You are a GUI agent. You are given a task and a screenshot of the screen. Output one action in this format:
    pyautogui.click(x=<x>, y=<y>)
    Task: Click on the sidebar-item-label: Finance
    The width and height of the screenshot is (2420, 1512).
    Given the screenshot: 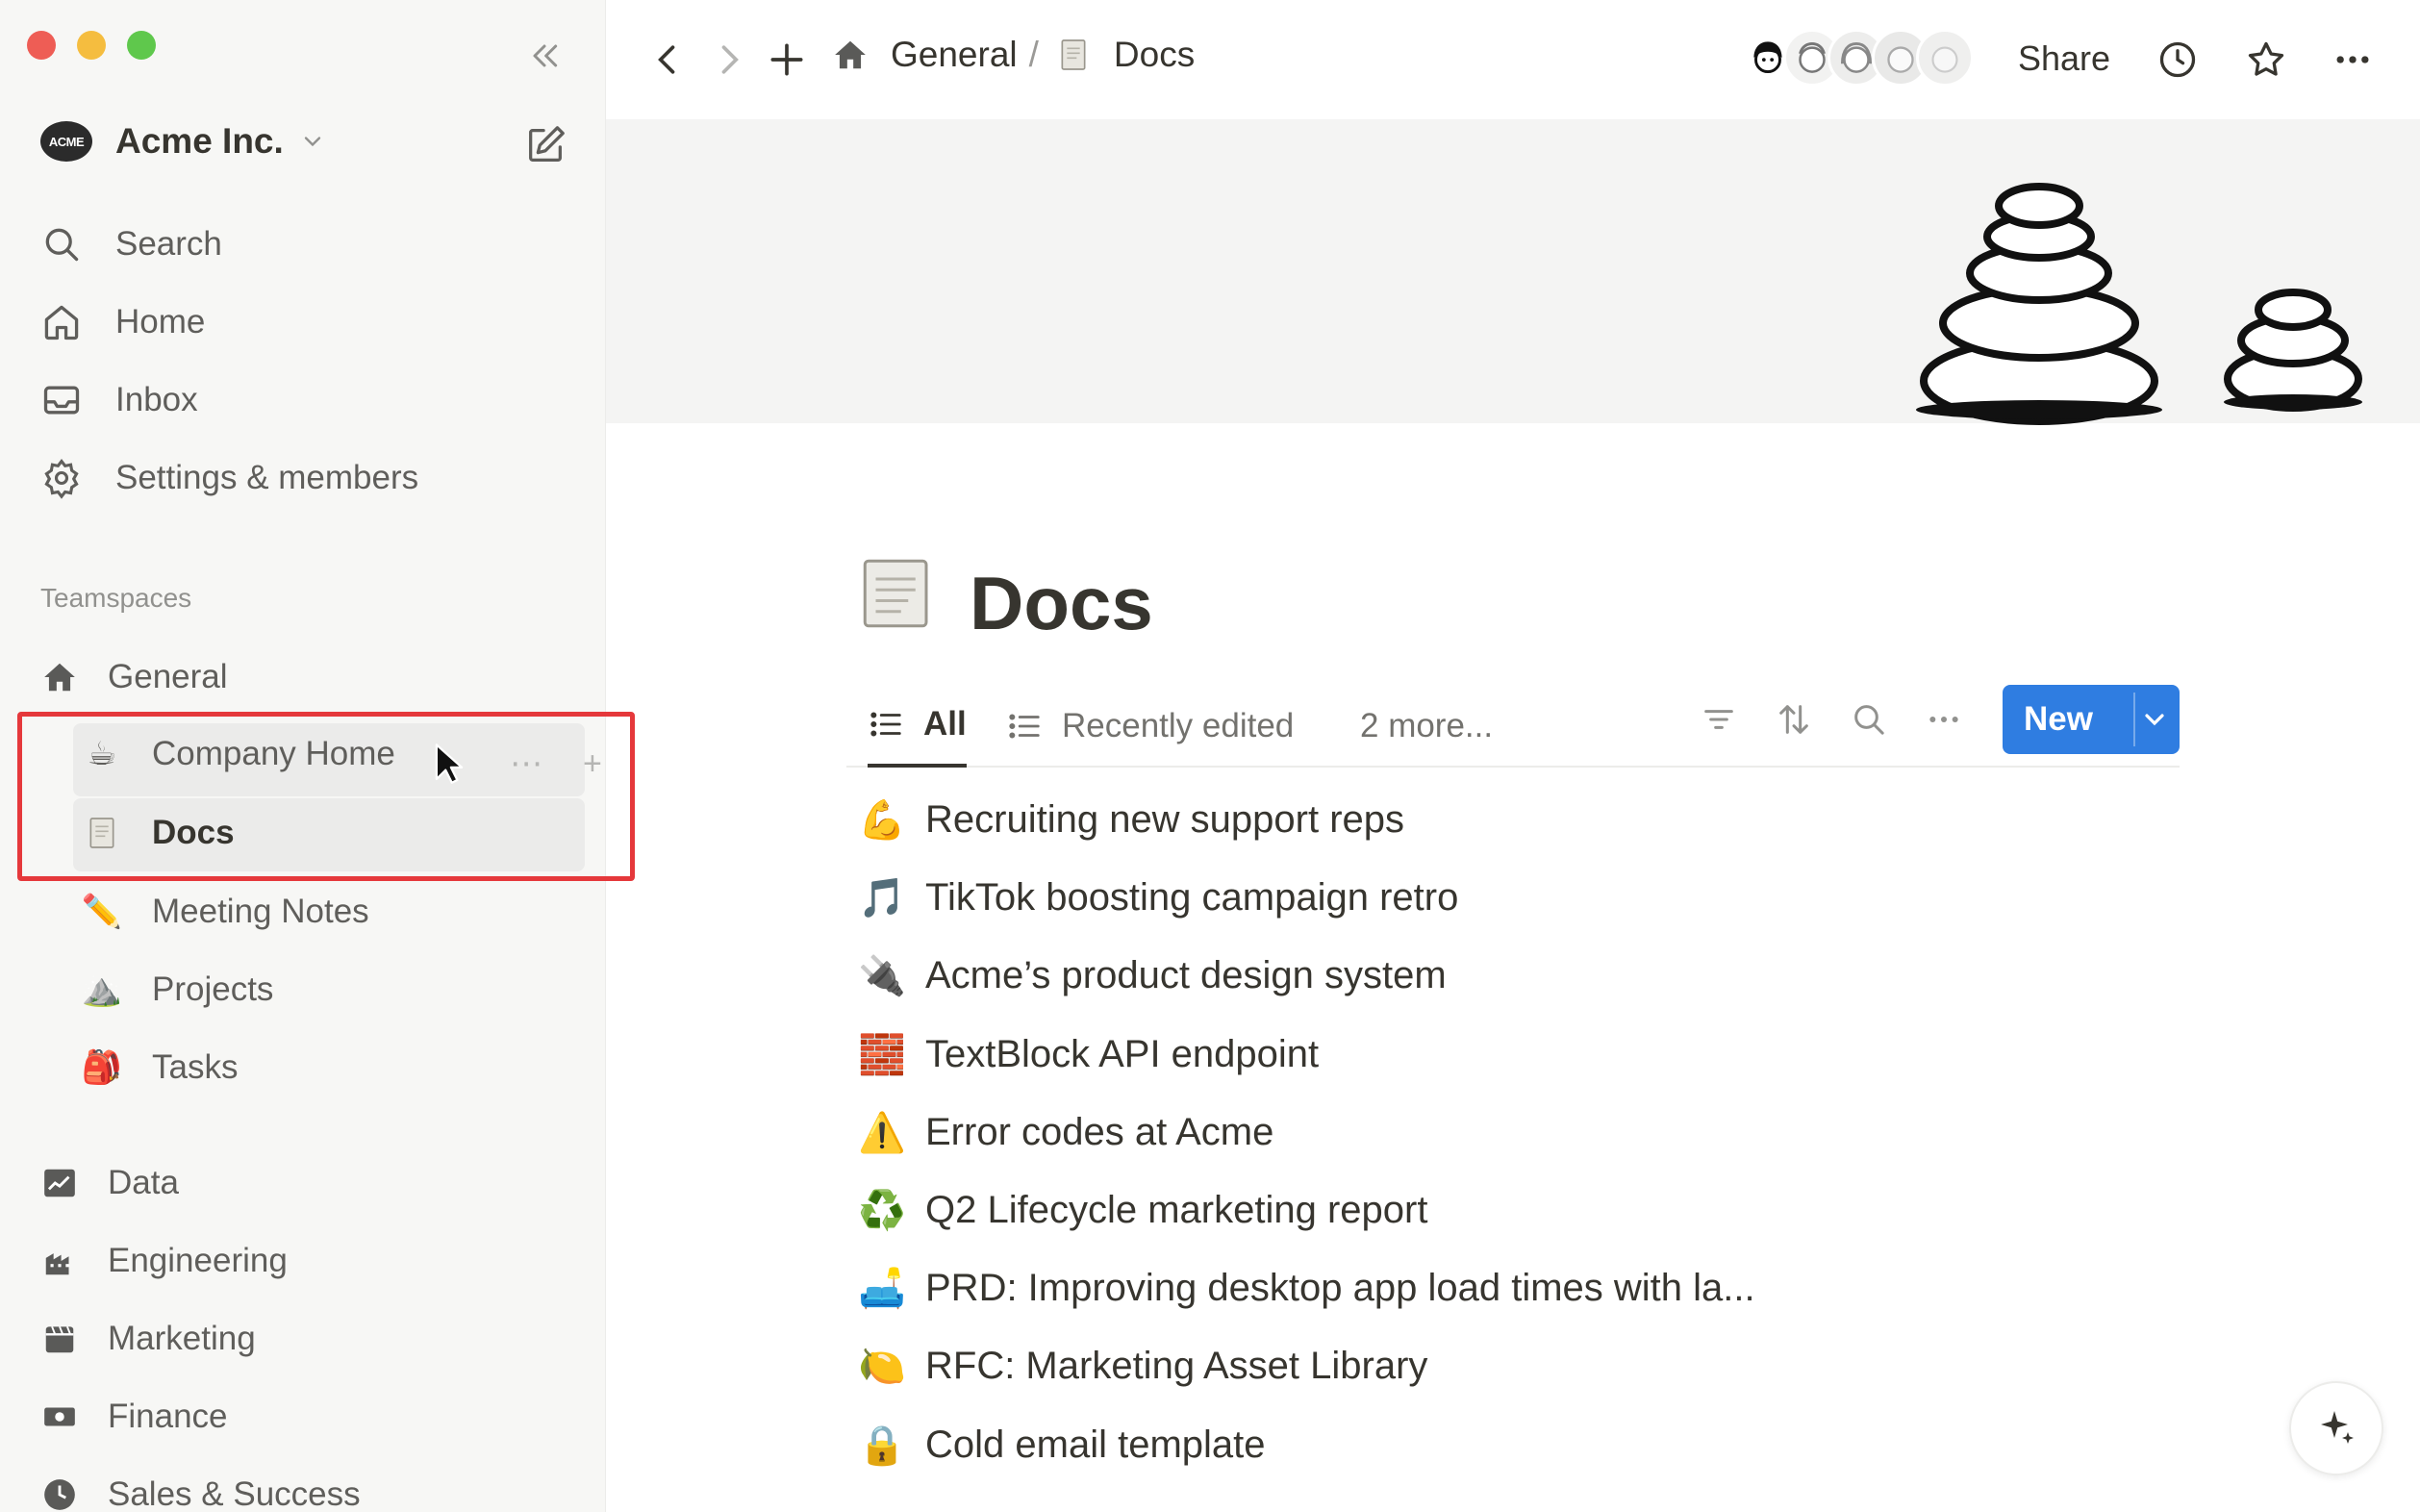 What is the action you would take?
    pyautogui.click(x=168, y=1417)
    